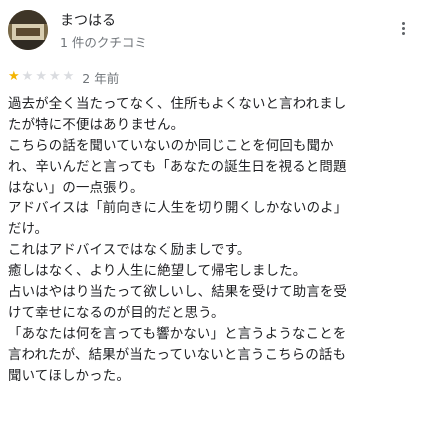  Describe the element at coordinates (178, 293) in the screenshot. I see `review-line: 占いはやはり当たって欲しいし、結果を受けて助言を受` at that location.